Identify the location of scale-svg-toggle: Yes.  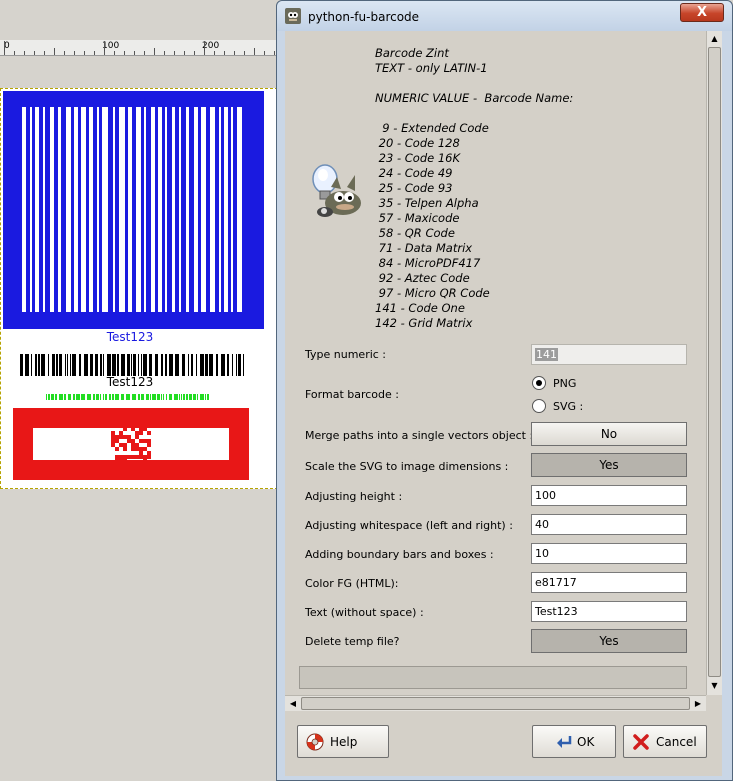
(609, 465).